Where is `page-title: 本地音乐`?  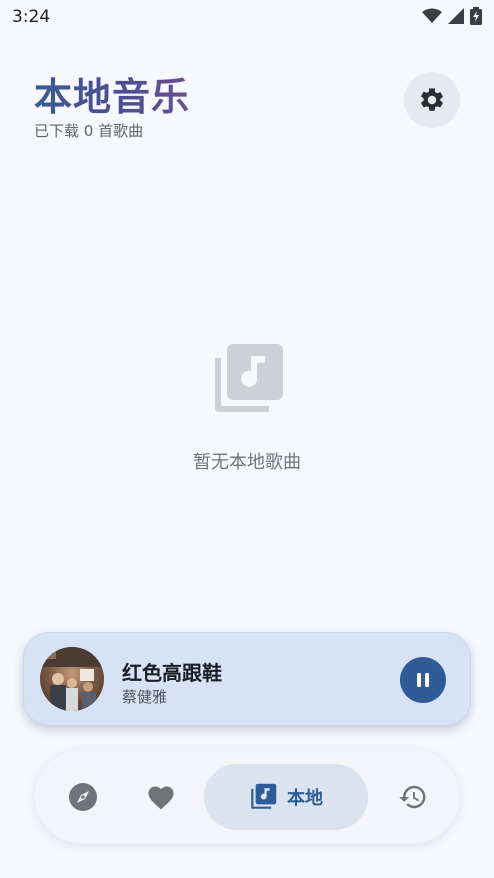 page-title: 本地音乐 is located at coordinates (112, 93).